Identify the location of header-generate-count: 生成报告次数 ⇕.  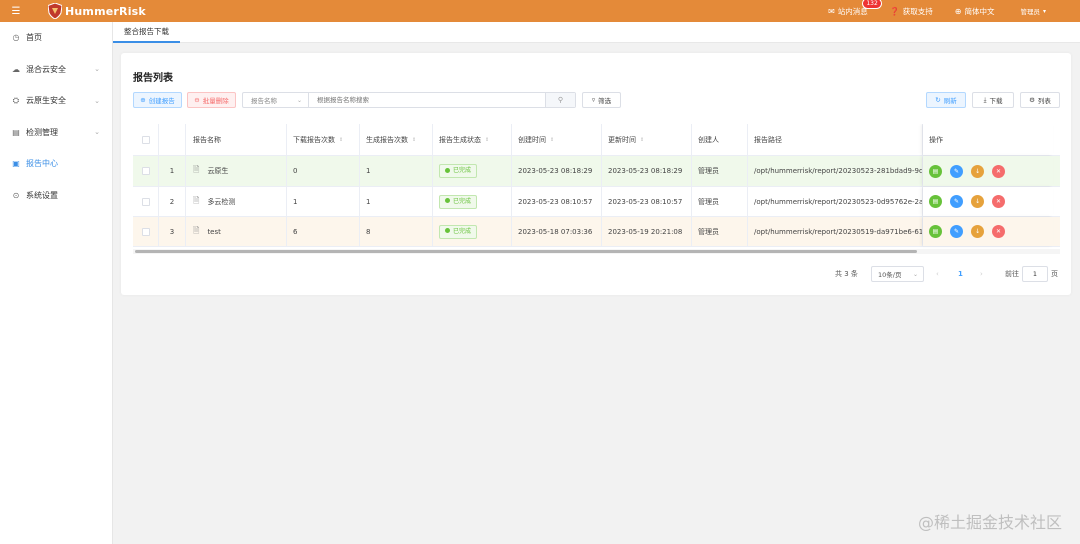
(396, 139).